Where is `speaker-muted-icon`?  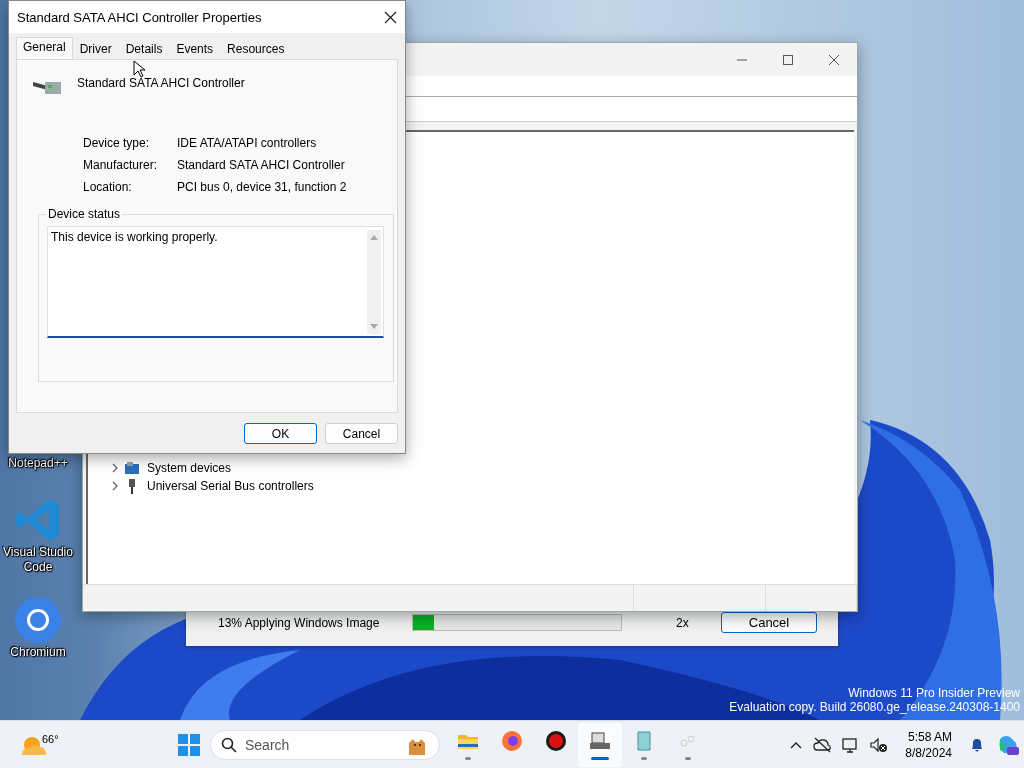 speaker-muted-icon is located at coordinates (879, 744).